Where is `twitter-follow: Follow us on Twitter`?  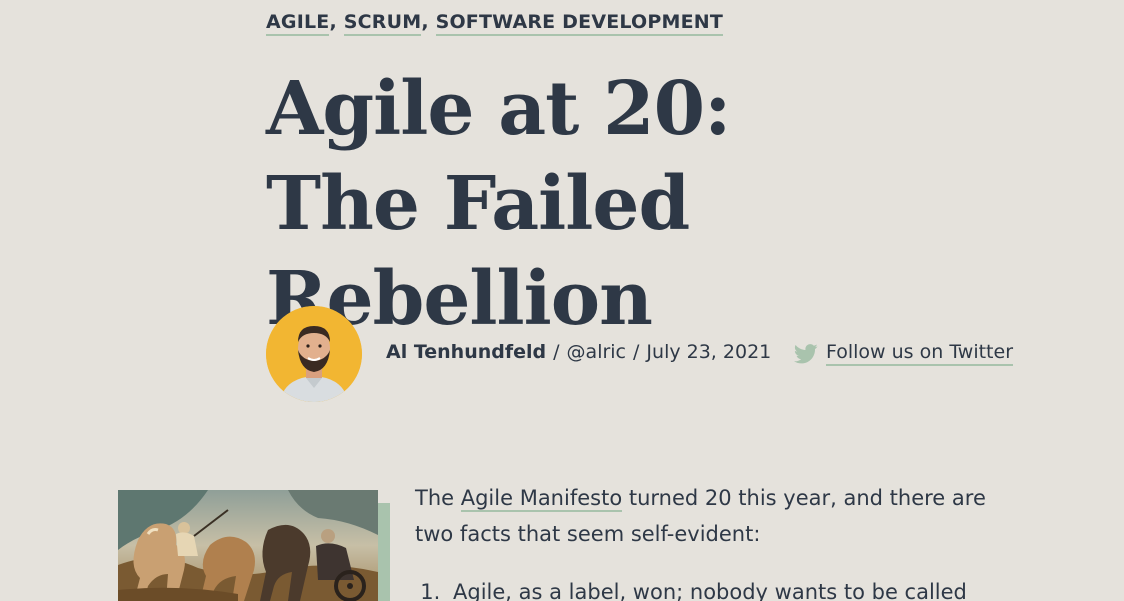 twitter-follow: Follow us on Twitter is located at coordinates (904, 353).